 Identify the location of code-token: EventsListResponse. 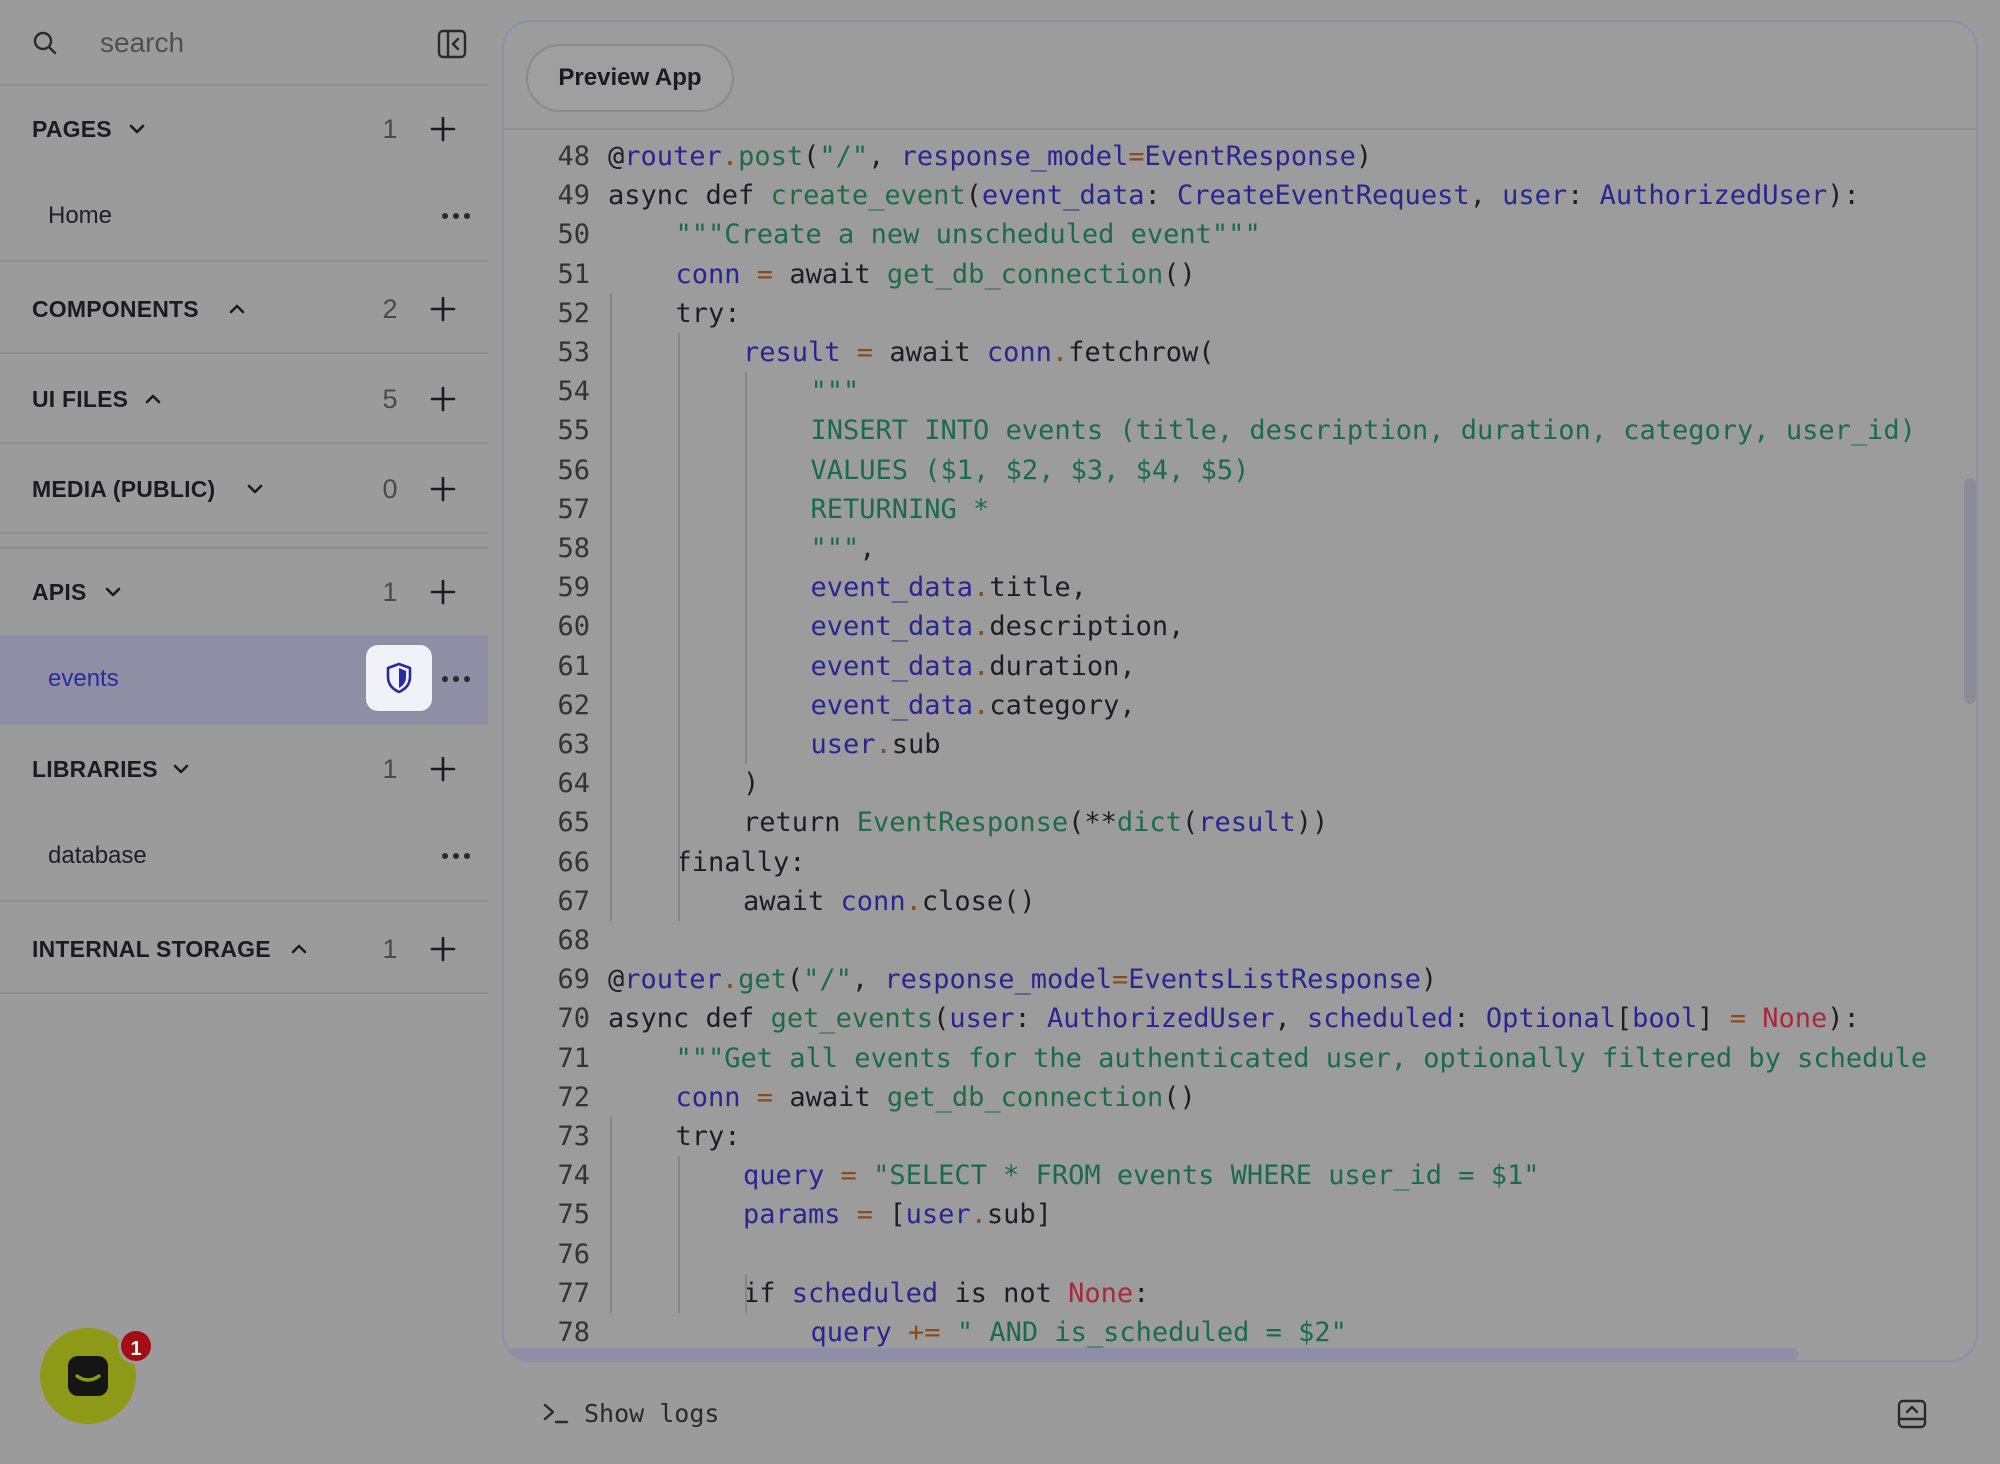
(1274, 980).